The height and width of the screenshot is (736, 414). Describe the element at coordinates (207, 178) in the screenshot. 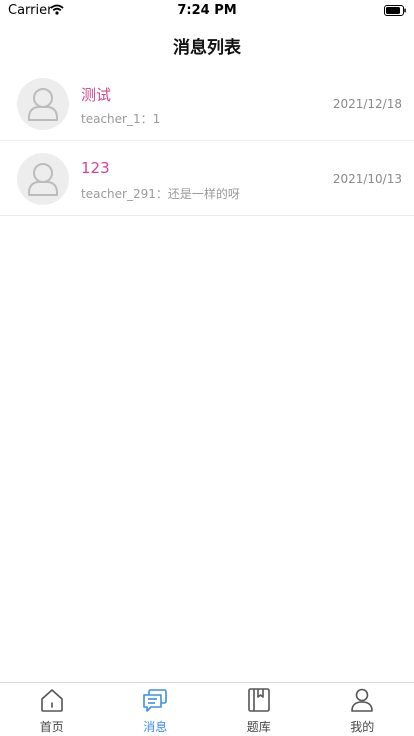

I see `message-row: 123 teacher_291：还是一样的呀 2021/10/13` at that location.